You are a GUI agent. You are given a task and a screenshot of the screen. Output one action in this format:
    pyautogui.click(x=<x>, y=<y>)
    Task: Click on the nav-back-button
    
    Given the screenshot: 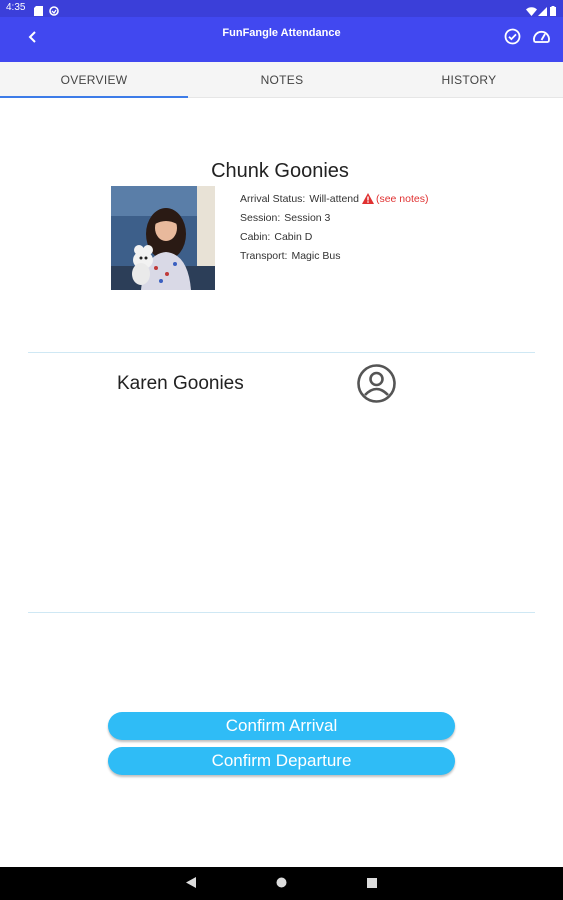 What is the action you would take?
    pyautogui.click(x=191, y=884)
    